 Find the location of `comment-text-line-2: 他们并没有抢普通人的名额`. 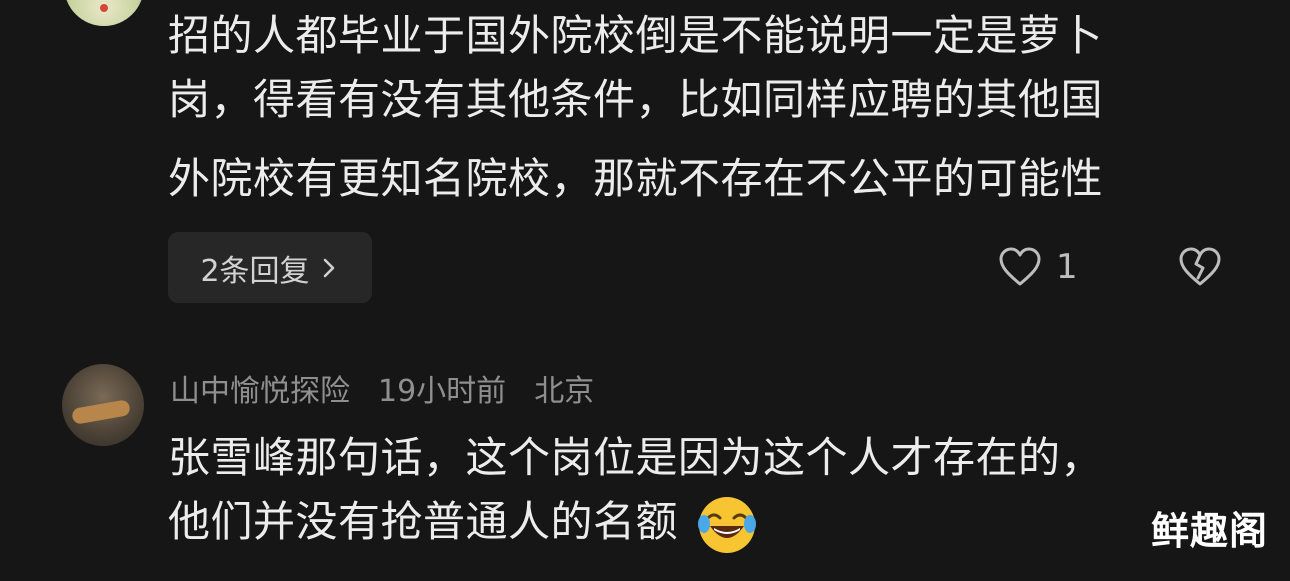

comment-text-line-2: 他们并没有抢普通人的名额 is located at coordinates (635, 523).